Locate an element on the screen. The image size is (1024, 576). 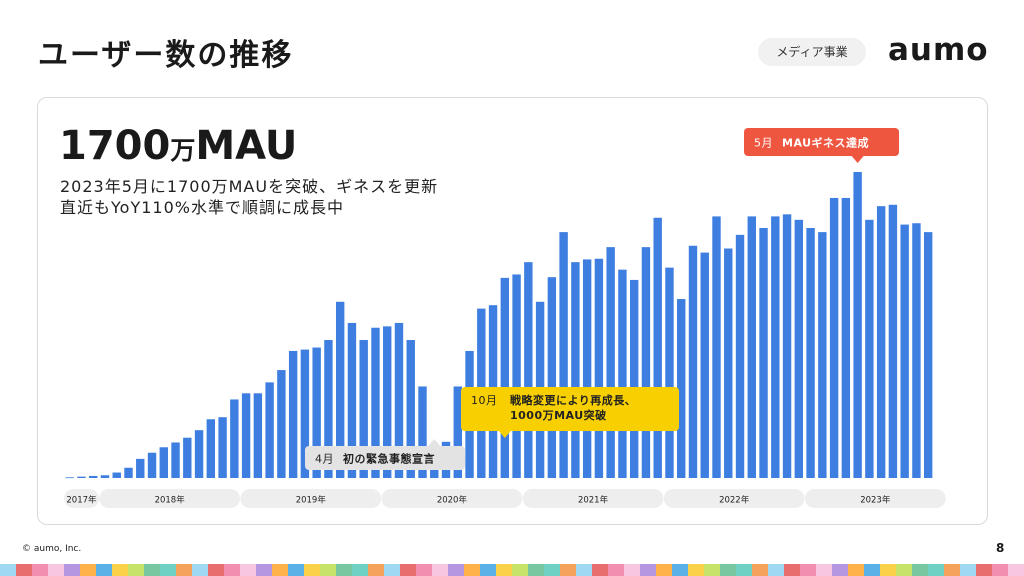
callout-month: 4月 is located at coordinates (324, 459).